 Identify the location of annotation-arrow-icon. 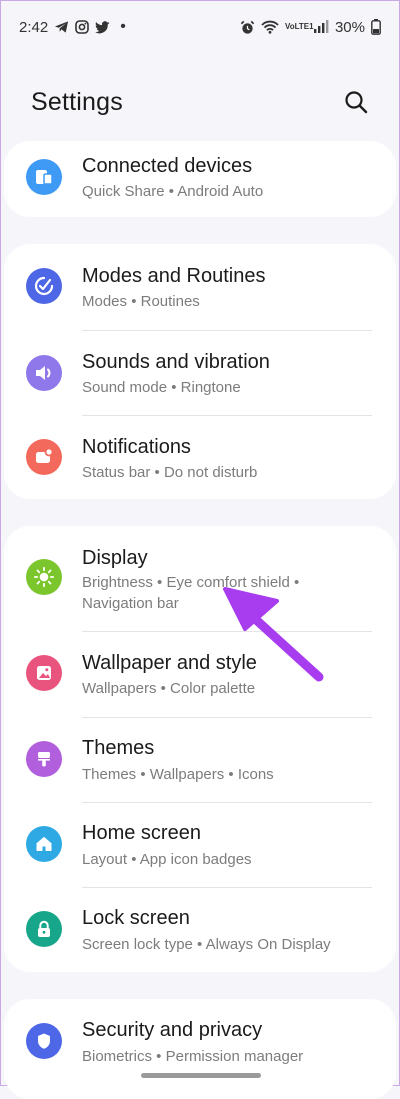
(273, 634).